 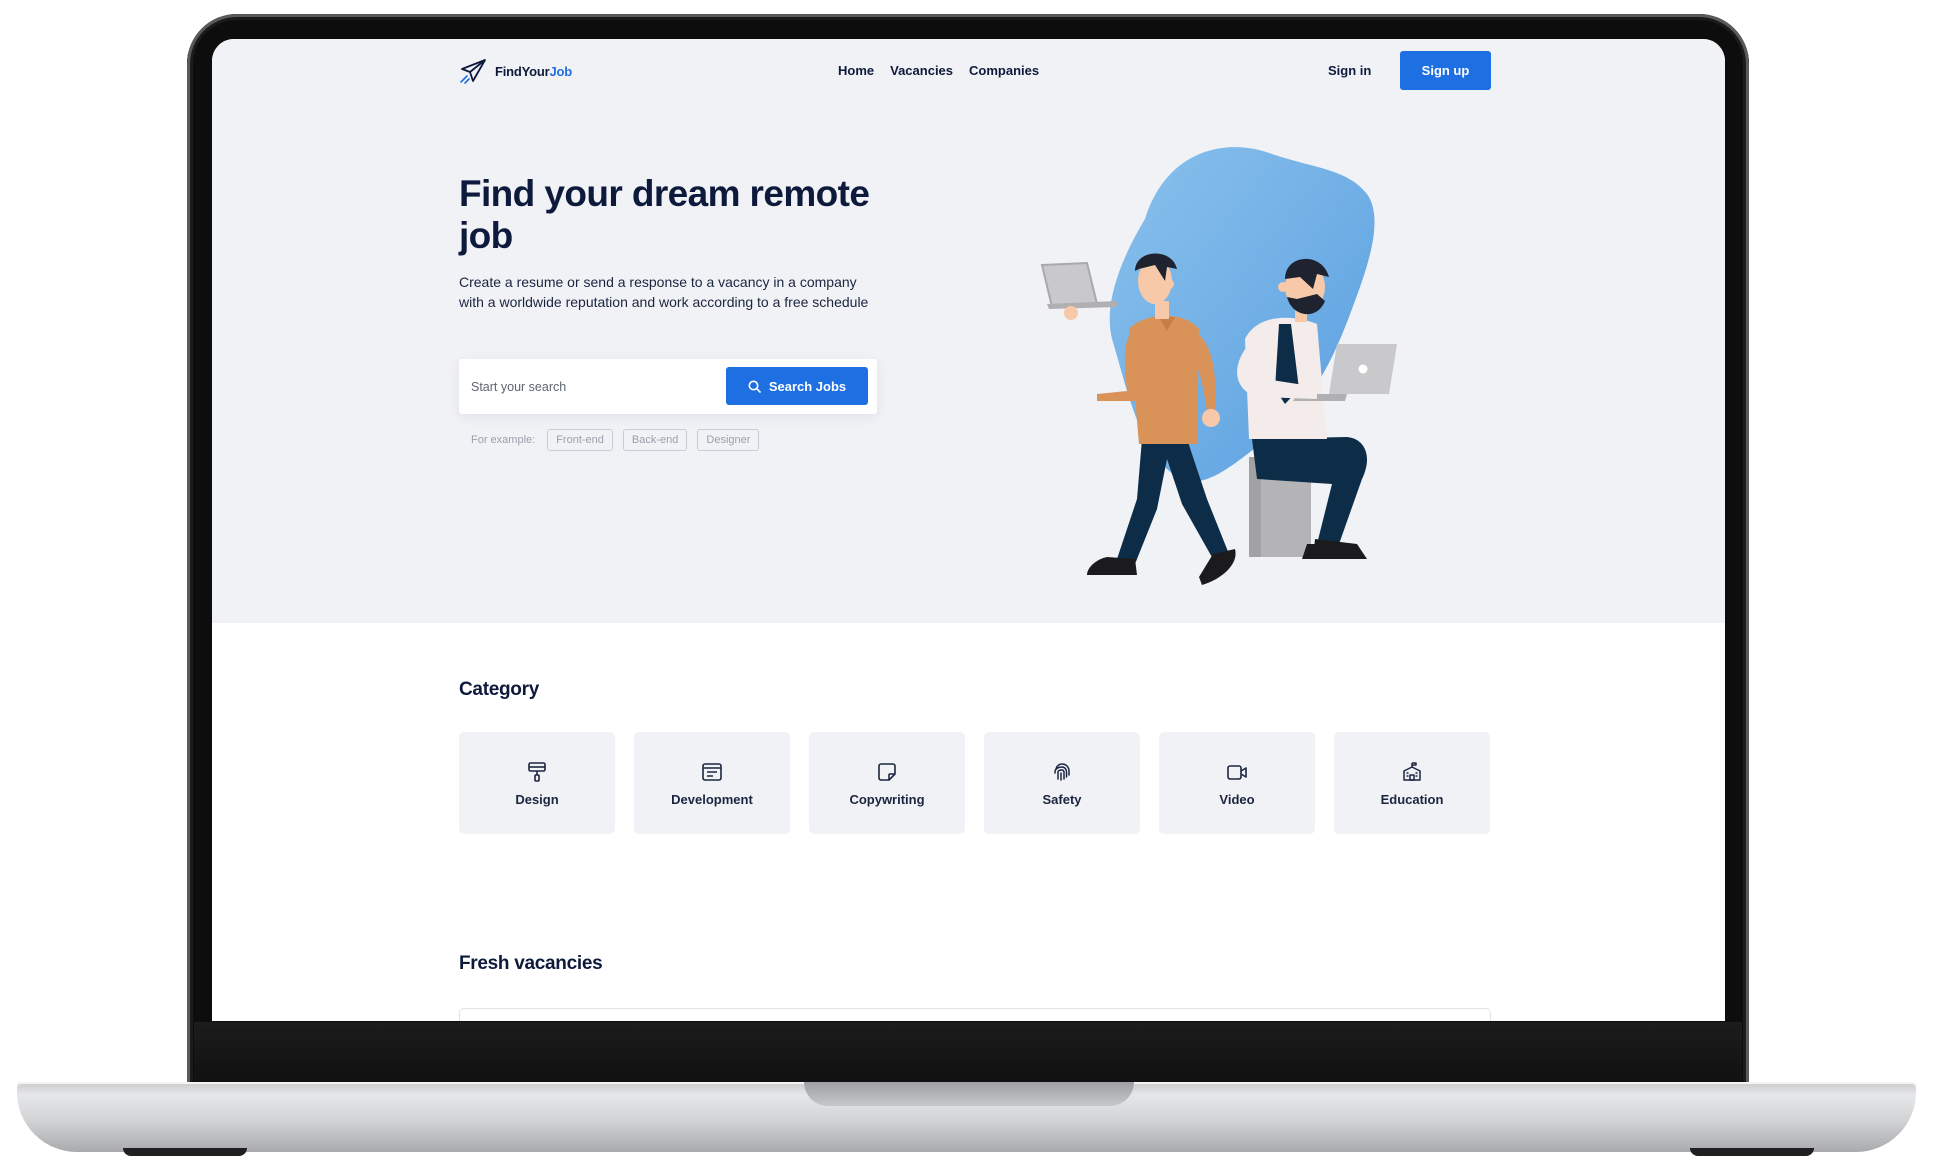 What do you see at coordinates (728, 440) in the screenshot?
I see `example-tag-designer: Designer` at bounding box center [728, 440].